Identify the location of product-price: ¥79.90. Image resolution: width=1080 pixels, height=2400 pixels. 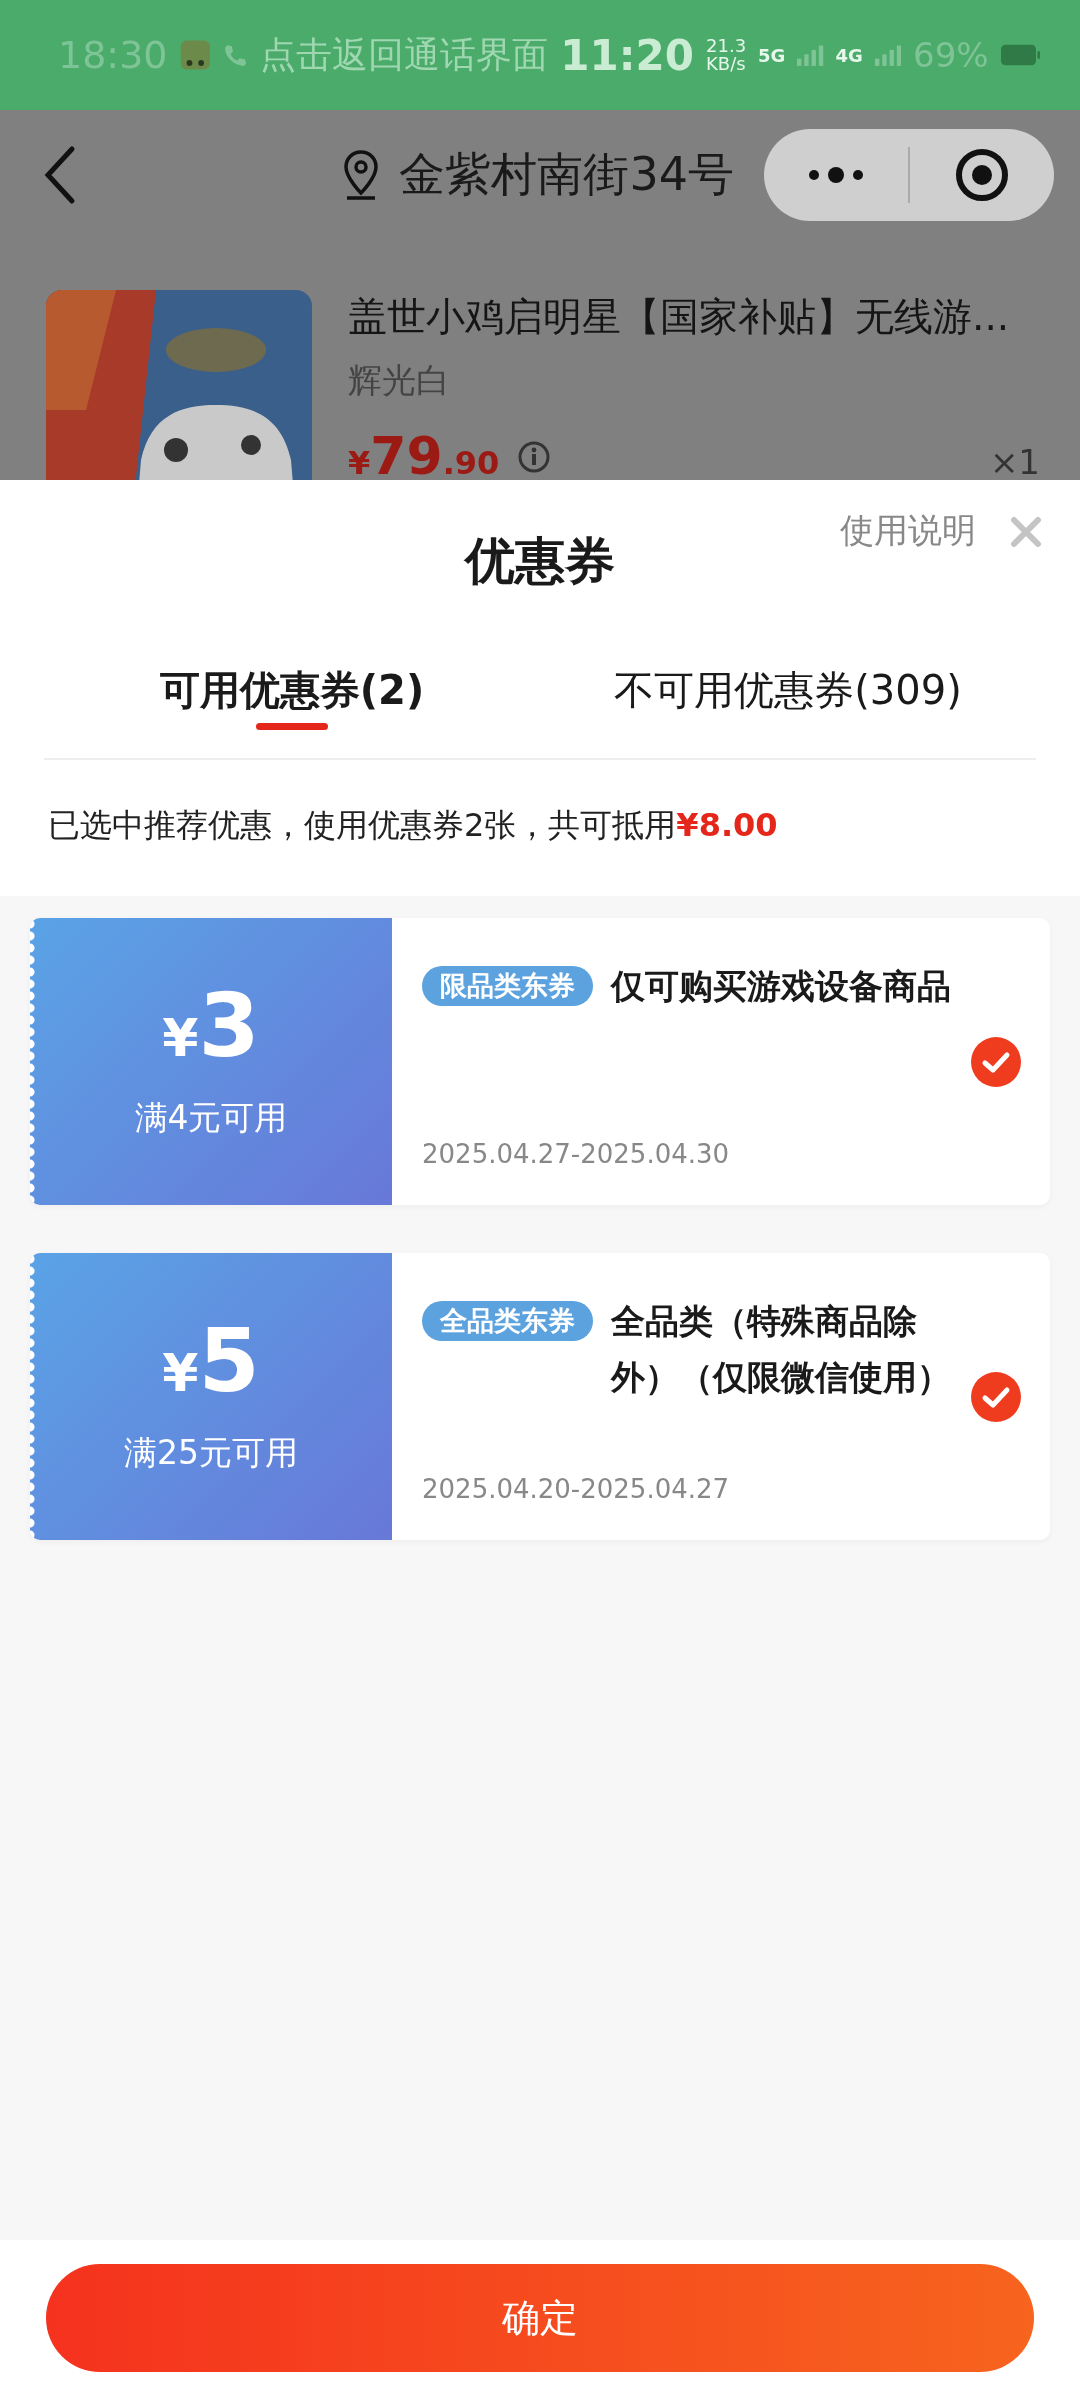
(424, 453).